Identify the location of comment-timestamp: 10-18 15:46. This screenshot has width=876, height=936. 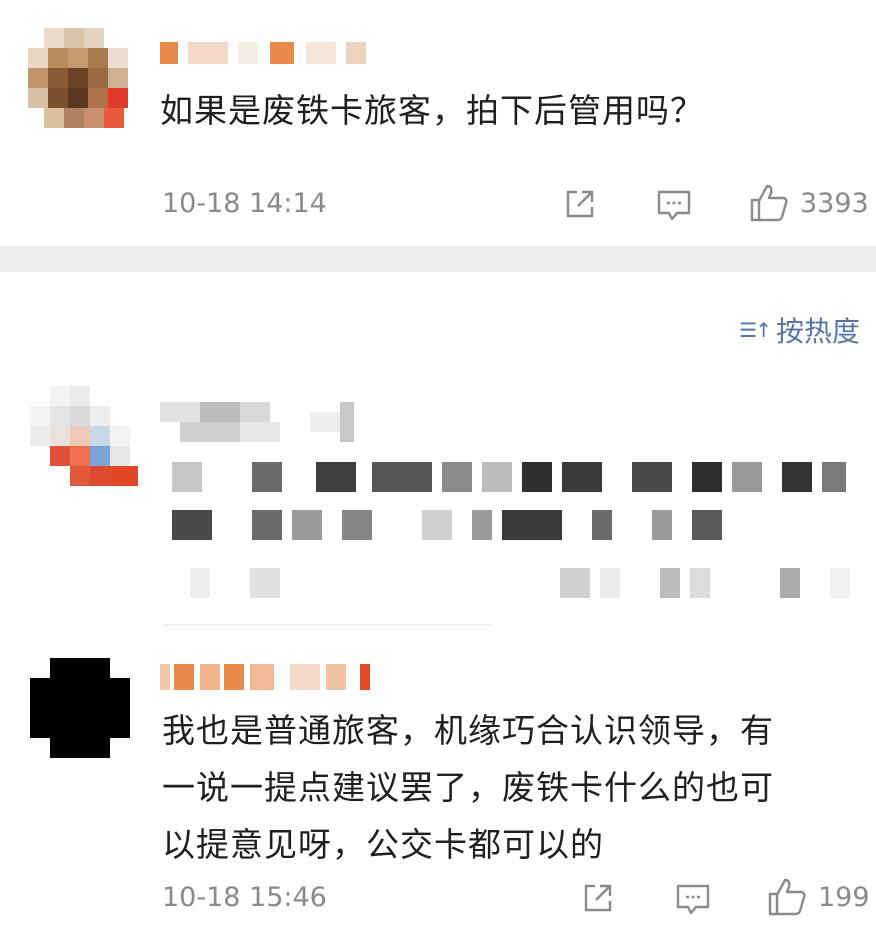
(244, 897).